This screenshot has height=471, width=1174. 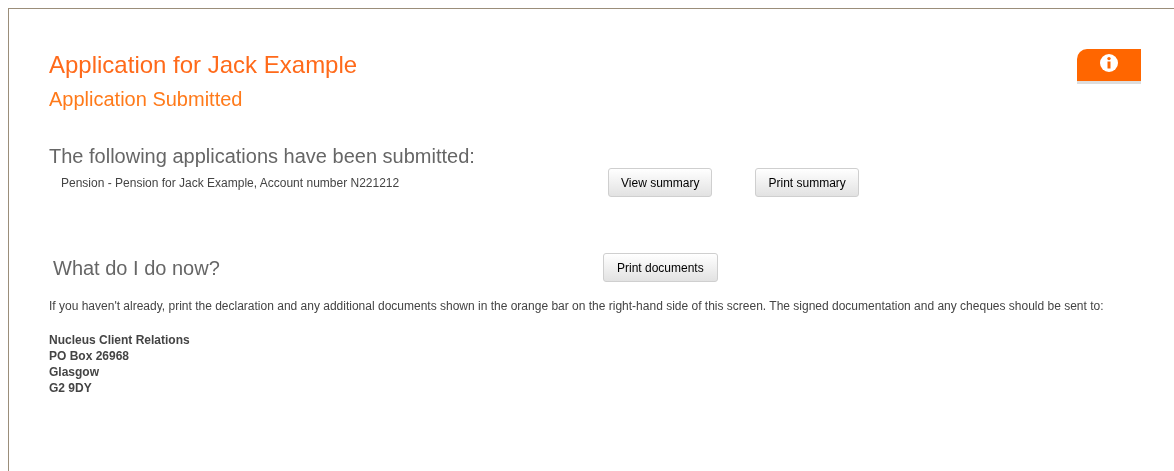 I want to click on info-tab, so click(x=1109, y=66).